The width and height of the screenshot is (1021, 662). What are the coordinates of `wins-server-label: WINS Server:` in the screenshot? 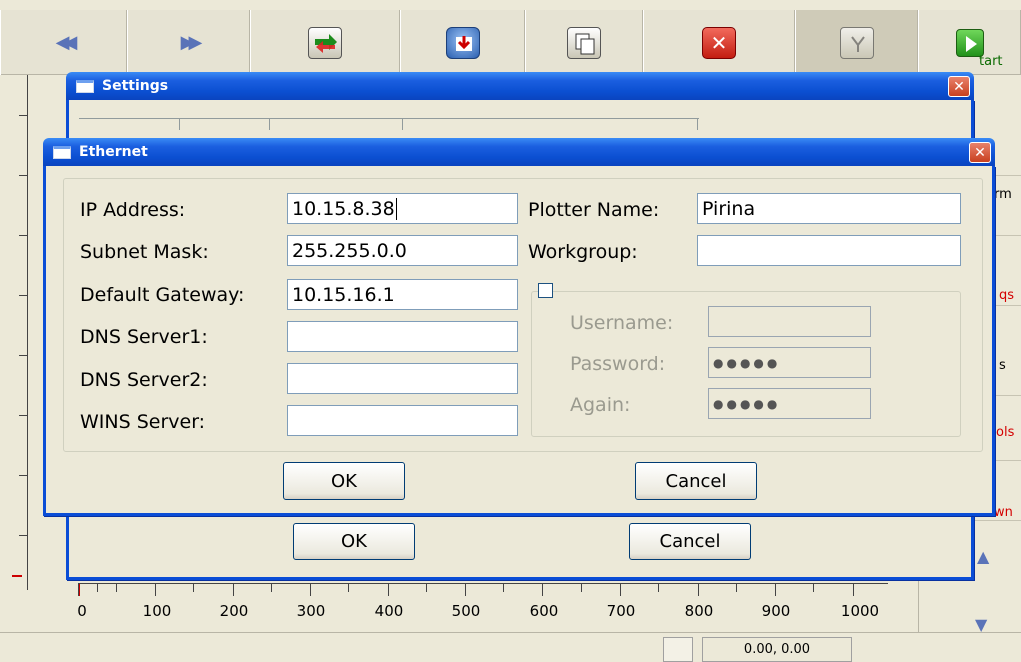 It's located at (143, 422).